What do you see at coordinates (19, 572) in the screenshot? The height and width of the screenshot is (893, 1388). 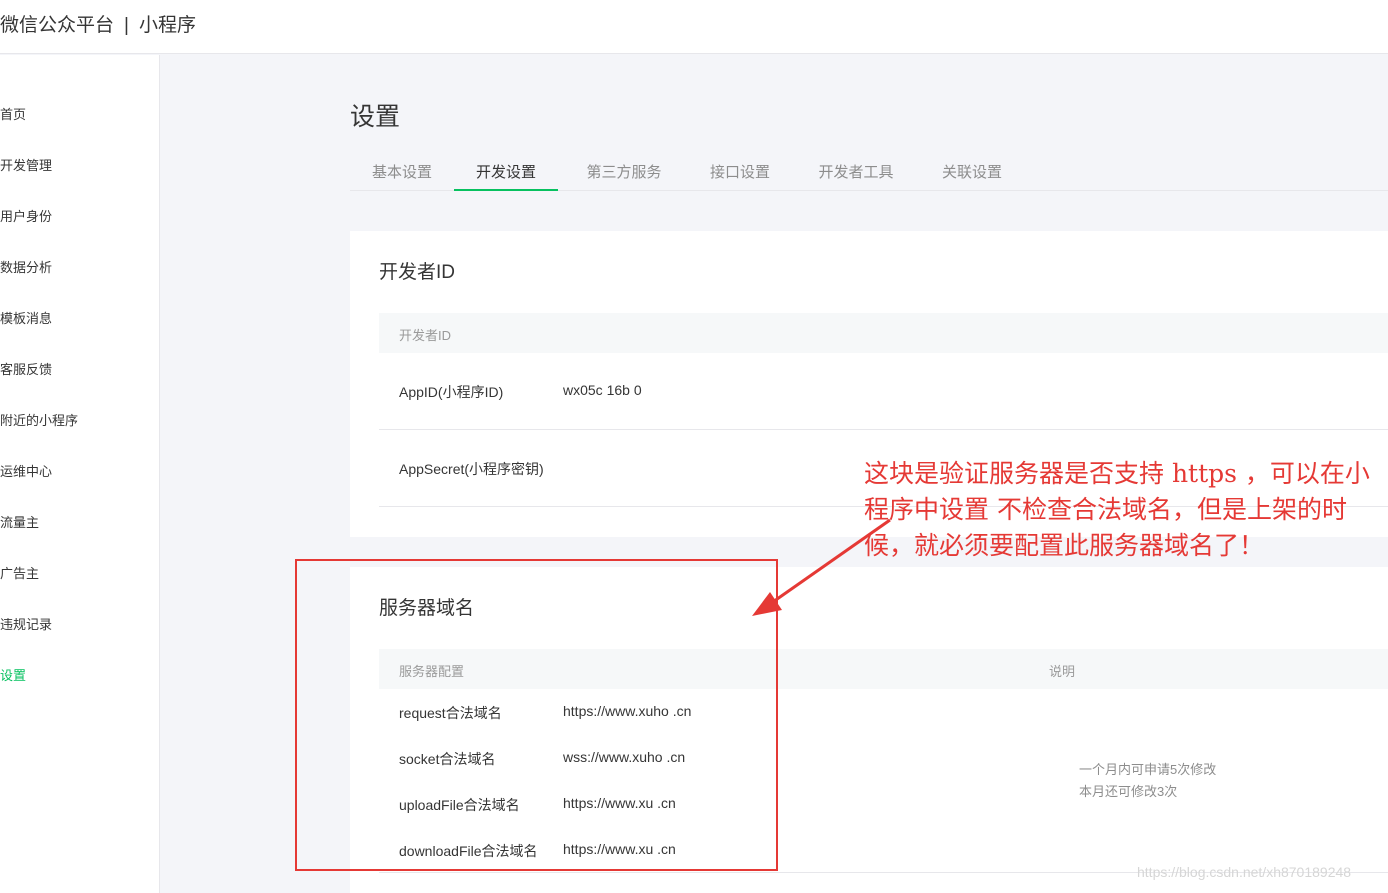 I see `sidebar-item-advertiser: 广告主` at bounding box center [19, 572].